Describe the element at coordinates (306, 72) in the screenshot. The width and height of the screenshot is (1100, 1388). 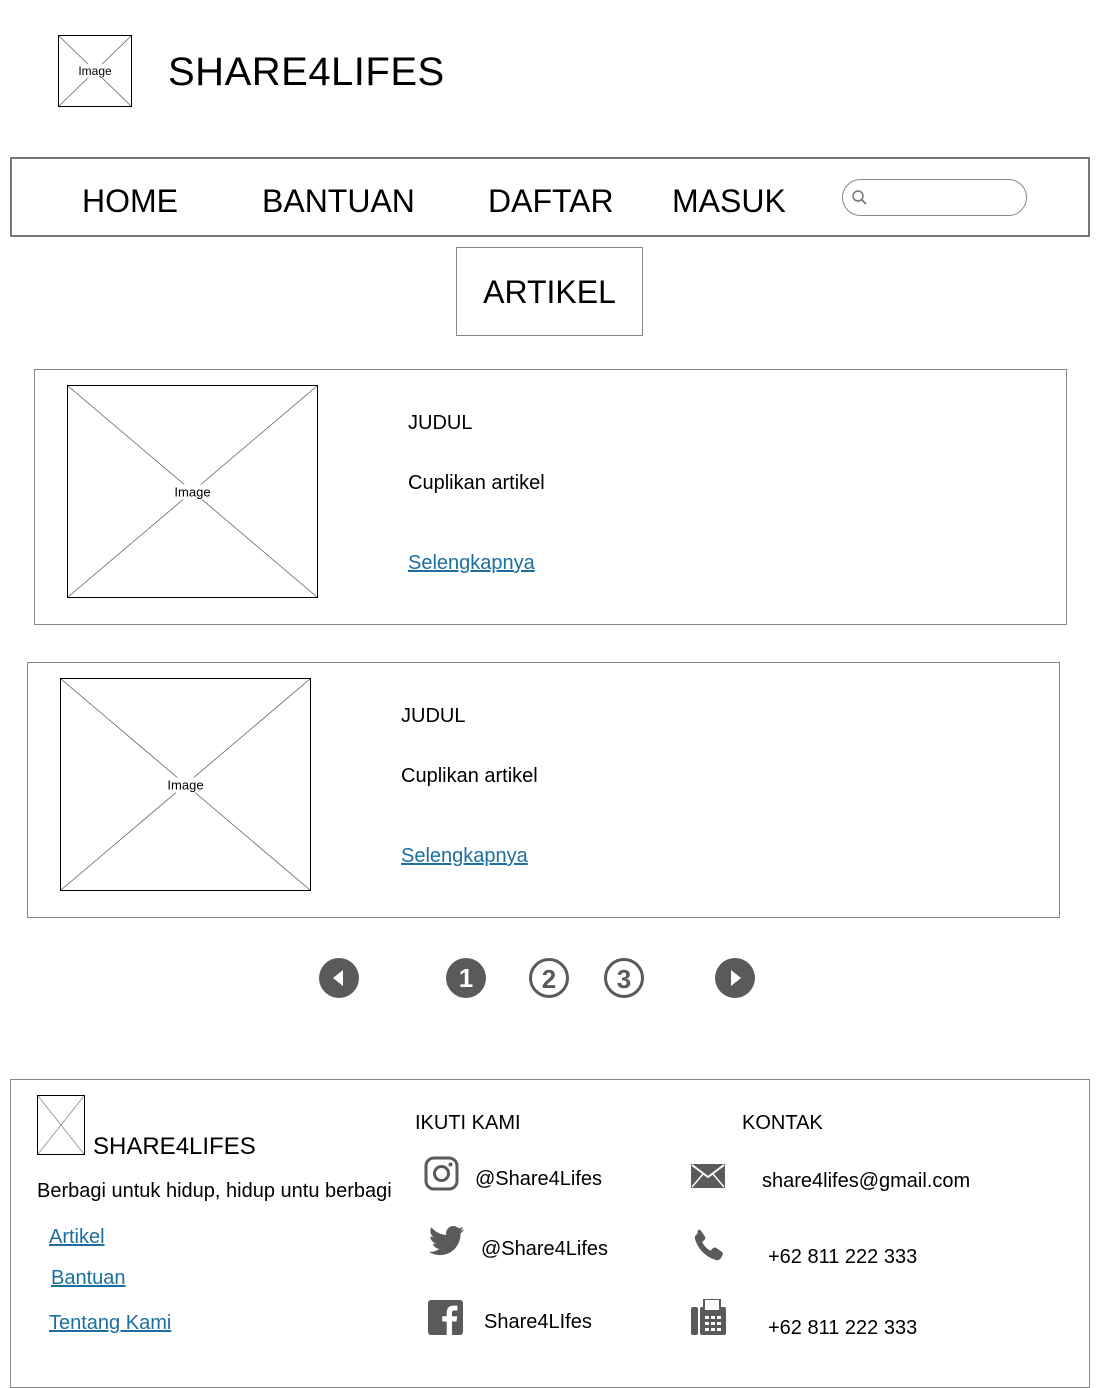
I see `site-brand: SHARE4LIFES` at that location.